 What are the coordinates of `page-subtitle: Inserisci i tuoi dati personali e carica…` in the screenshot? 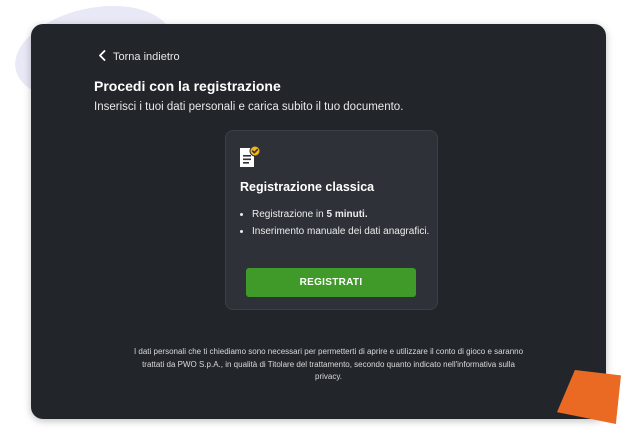 It's located at (249, 107).